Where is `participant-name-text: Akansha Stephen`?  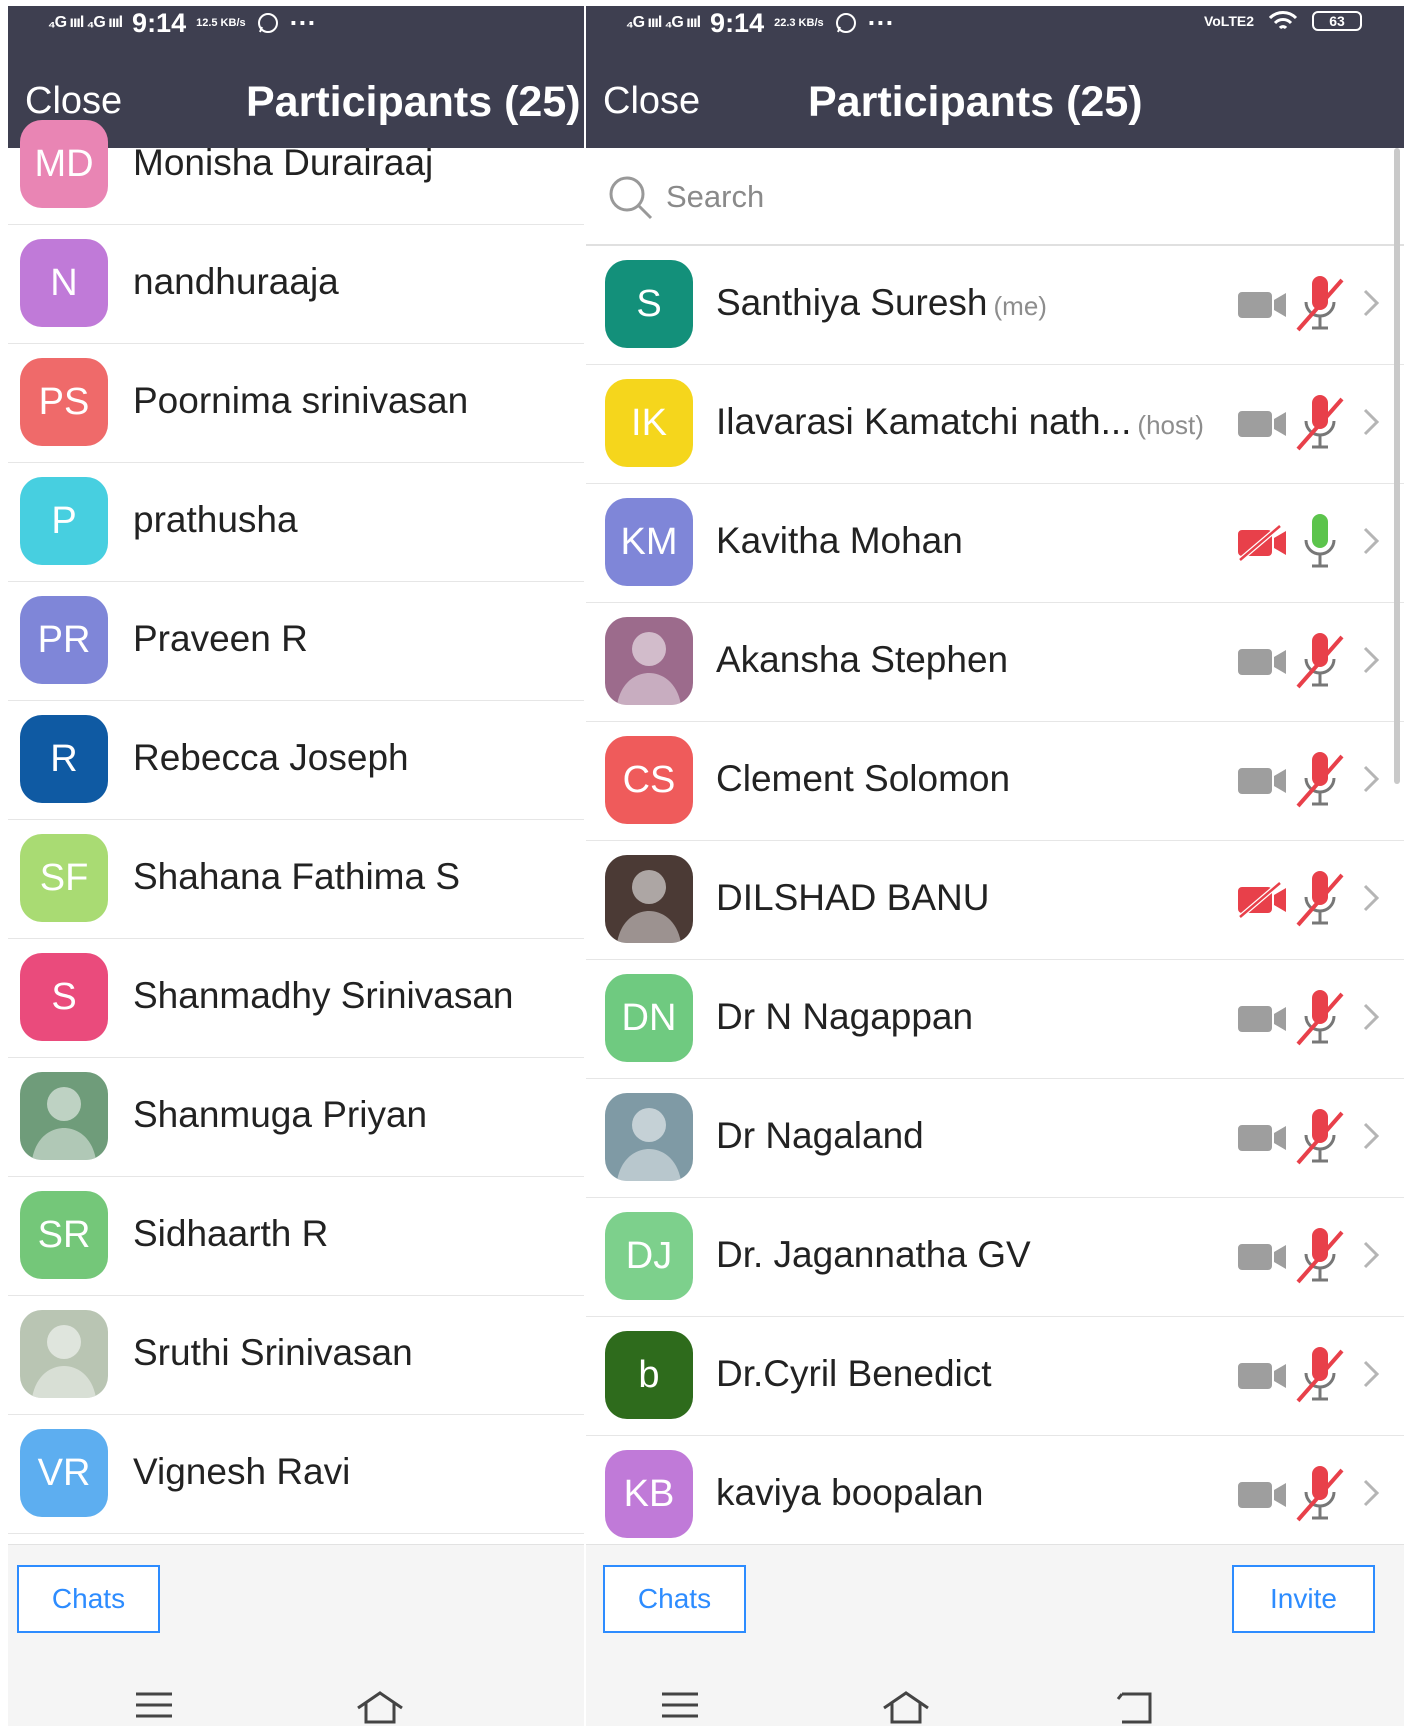 participant-name-text: Akansha Stephen is located at coordinates (862, 659).